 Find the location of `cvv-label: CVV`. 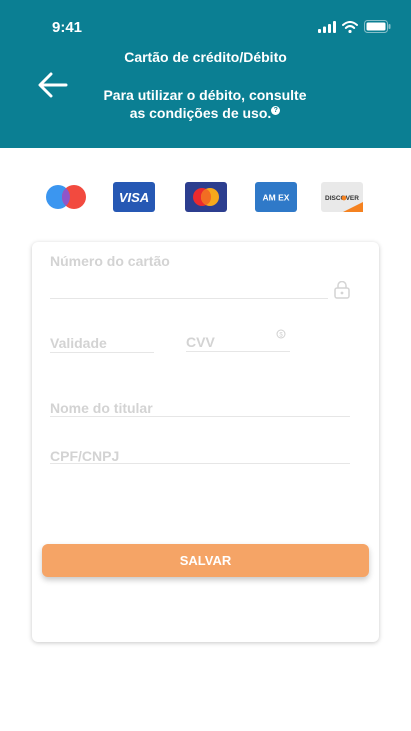

cvv-label: CVV is located at coordinates (200, 342).